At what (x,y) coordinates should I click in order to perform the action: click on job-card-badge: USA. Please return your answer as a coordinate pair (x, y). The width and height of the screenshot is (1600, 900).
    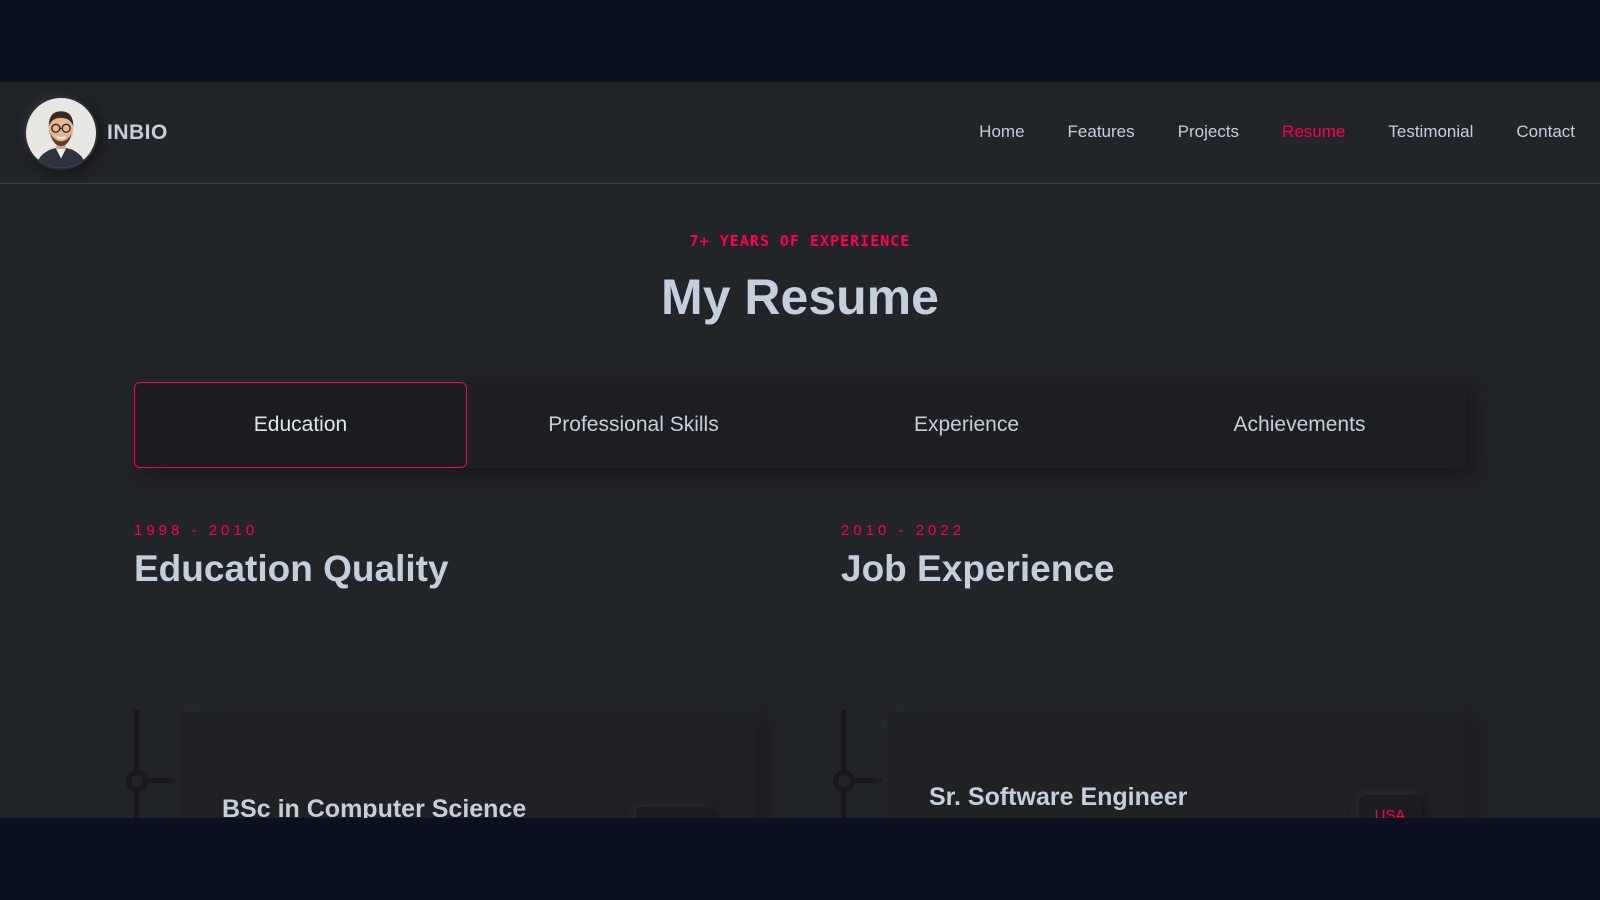
    Looking at the image, I should click on (1390, 806).